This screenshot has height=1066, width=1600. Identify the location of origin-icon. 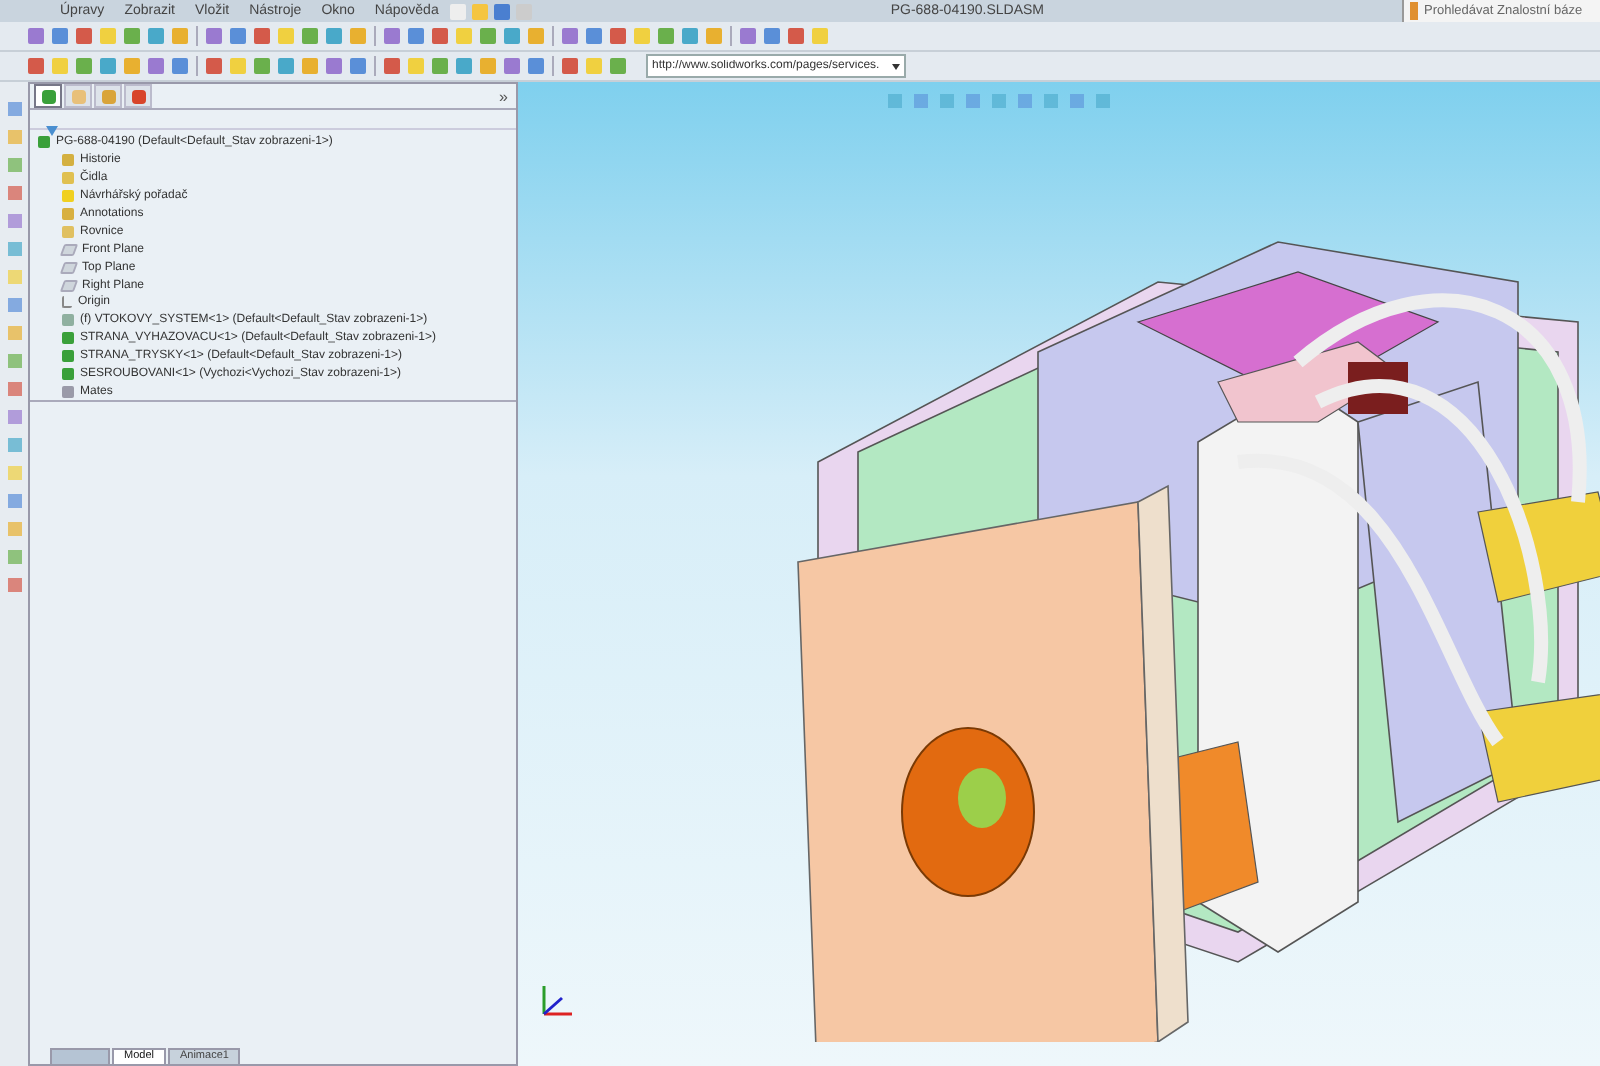
(67, 302).